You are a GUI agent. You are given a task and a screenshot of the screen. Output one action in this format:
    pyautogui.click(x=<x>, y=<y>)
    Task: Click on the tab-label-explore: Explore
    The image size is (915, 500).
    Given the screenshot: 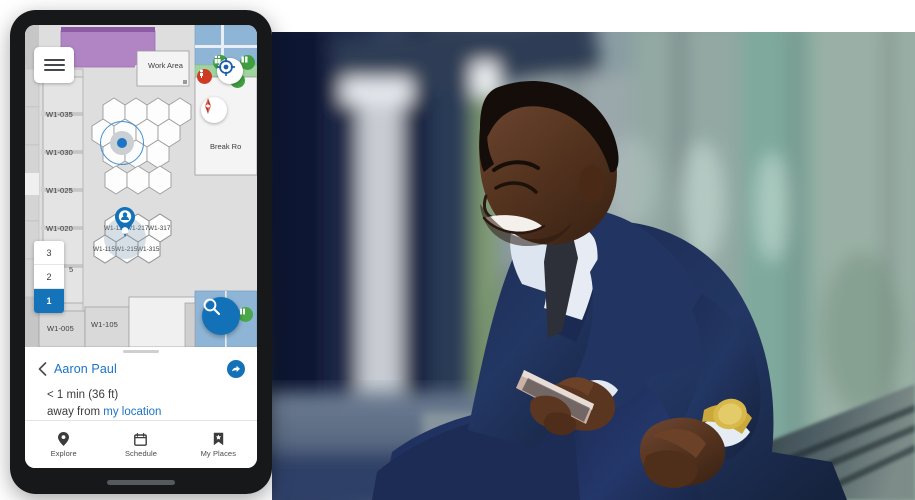 What is the action you would take?
    pyautogui.click(x=63, y=453)
    